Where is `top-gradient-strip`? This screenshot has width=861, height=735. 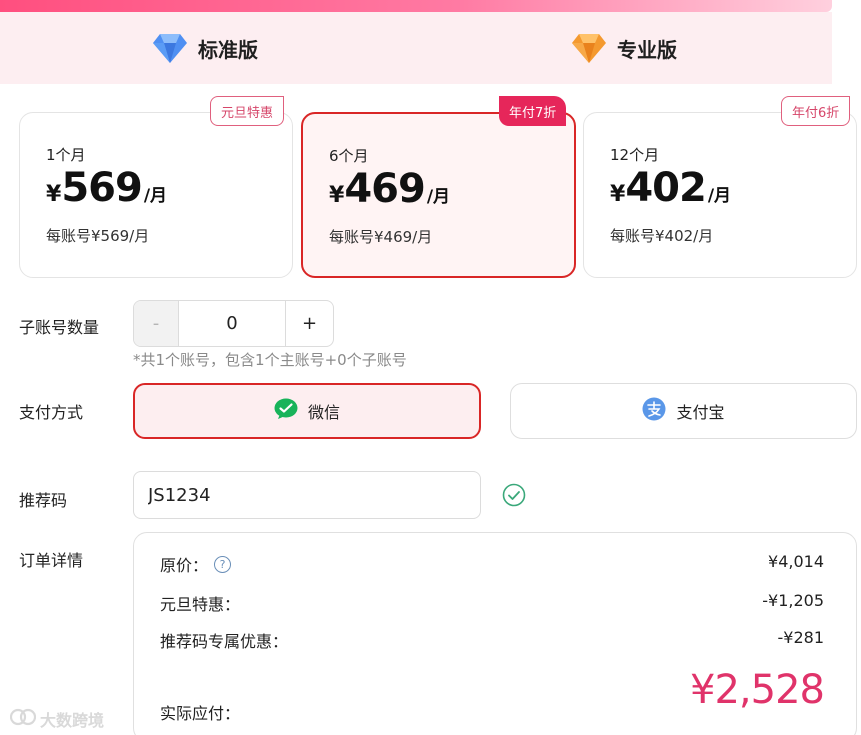 top-gradient-strip is located at coordinates (416, 6).